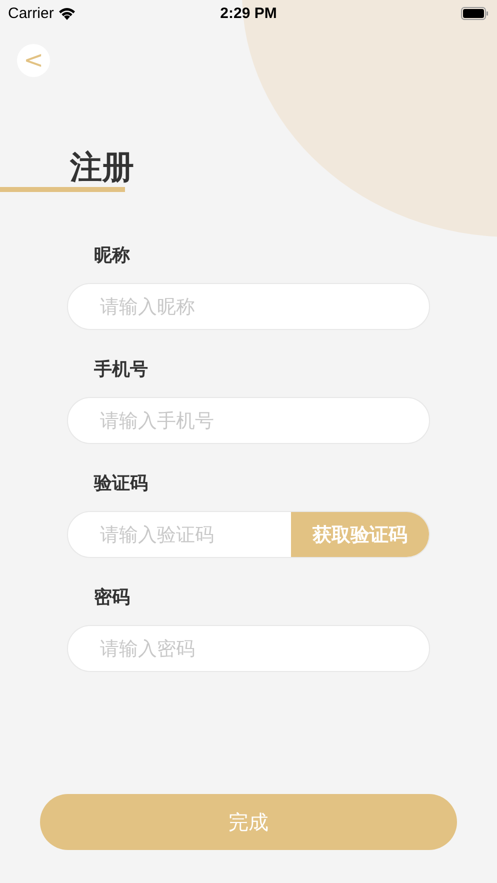  I want to click on wifi-icon, so click(67, 13).